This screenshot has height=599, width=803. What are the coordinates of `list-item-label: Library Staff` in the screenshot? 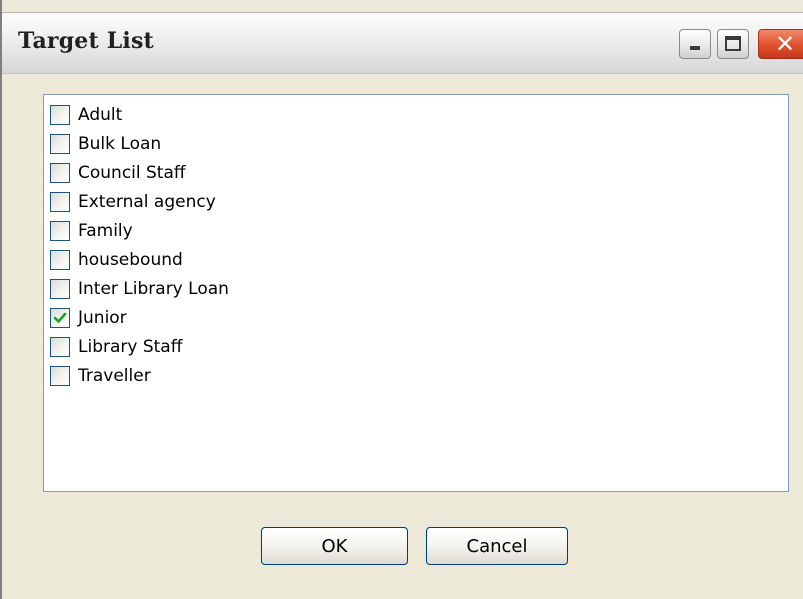 It's located at (130, 346).